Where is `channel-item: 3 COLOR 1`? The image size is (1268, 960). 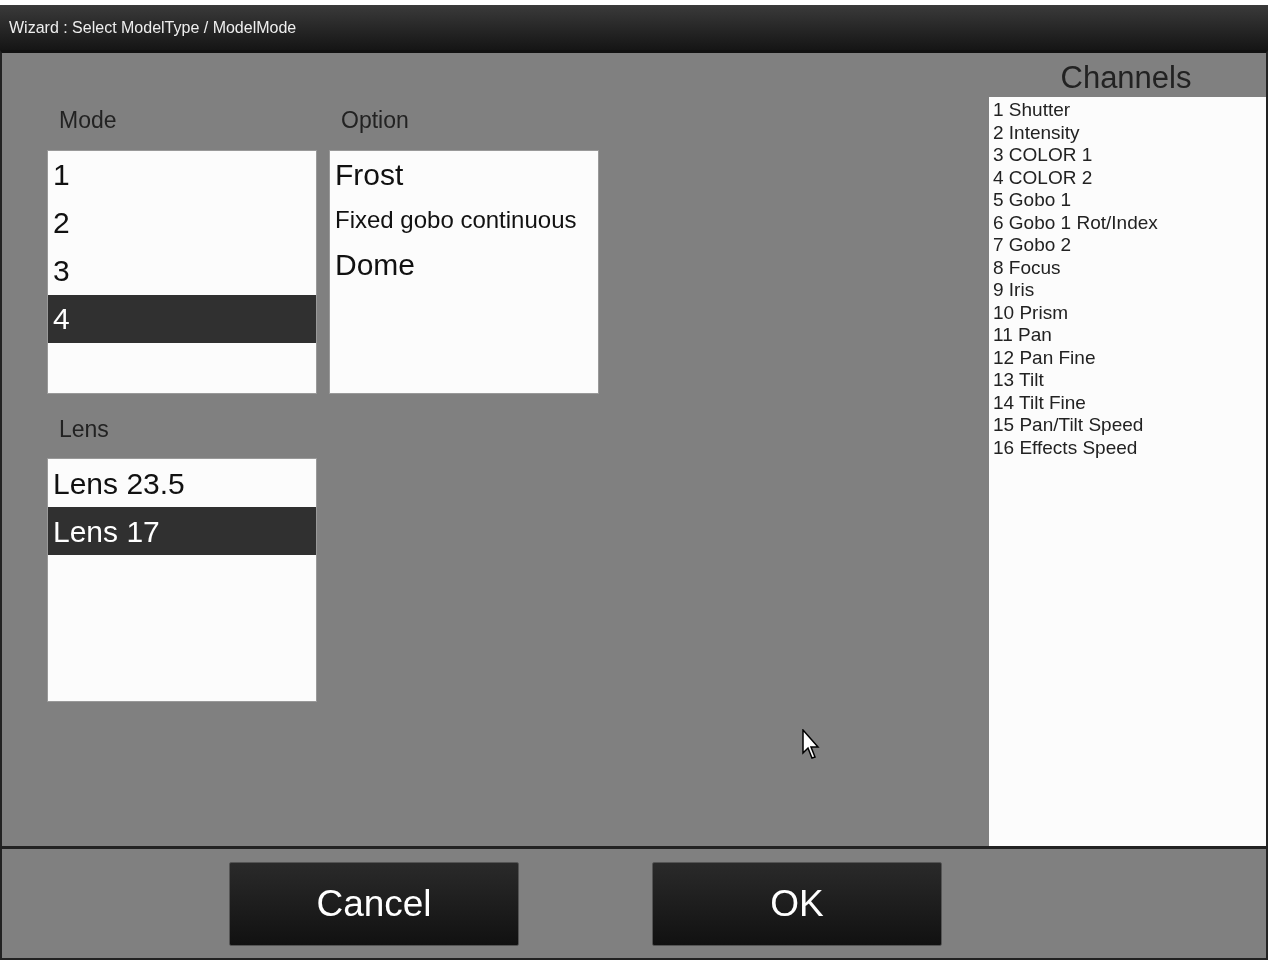
channel-item: 3 COLOR 1 is located at coordinates (1043, 155).